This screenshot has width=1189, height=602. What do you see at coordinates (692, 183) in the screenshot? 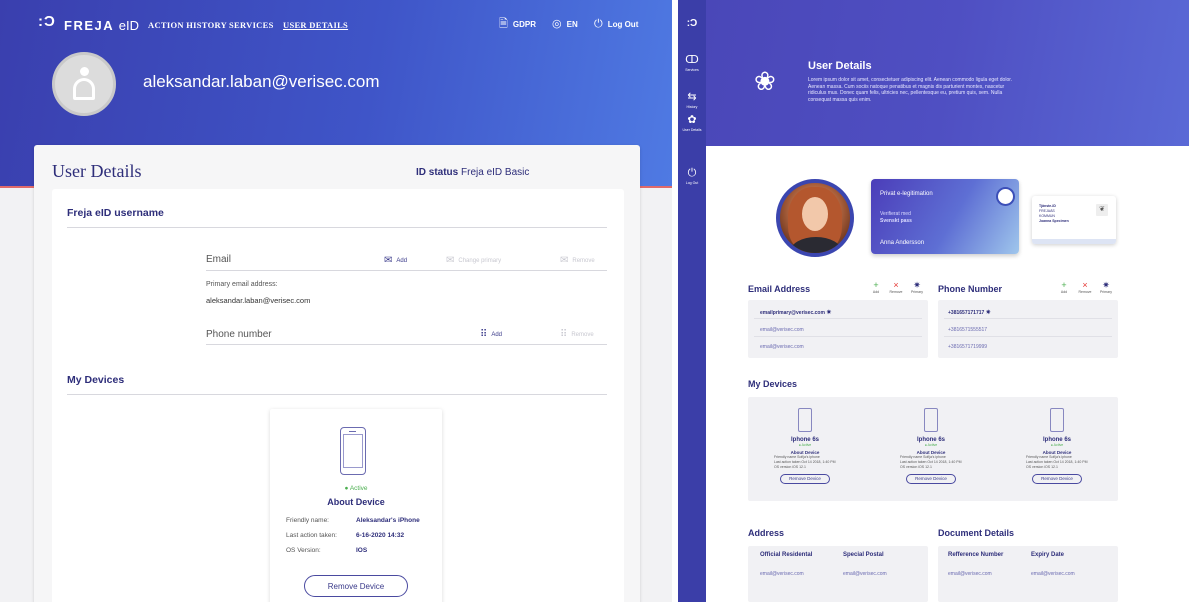
I see `sidebar-item-label: Log Out` at bounding box center [692, 183].